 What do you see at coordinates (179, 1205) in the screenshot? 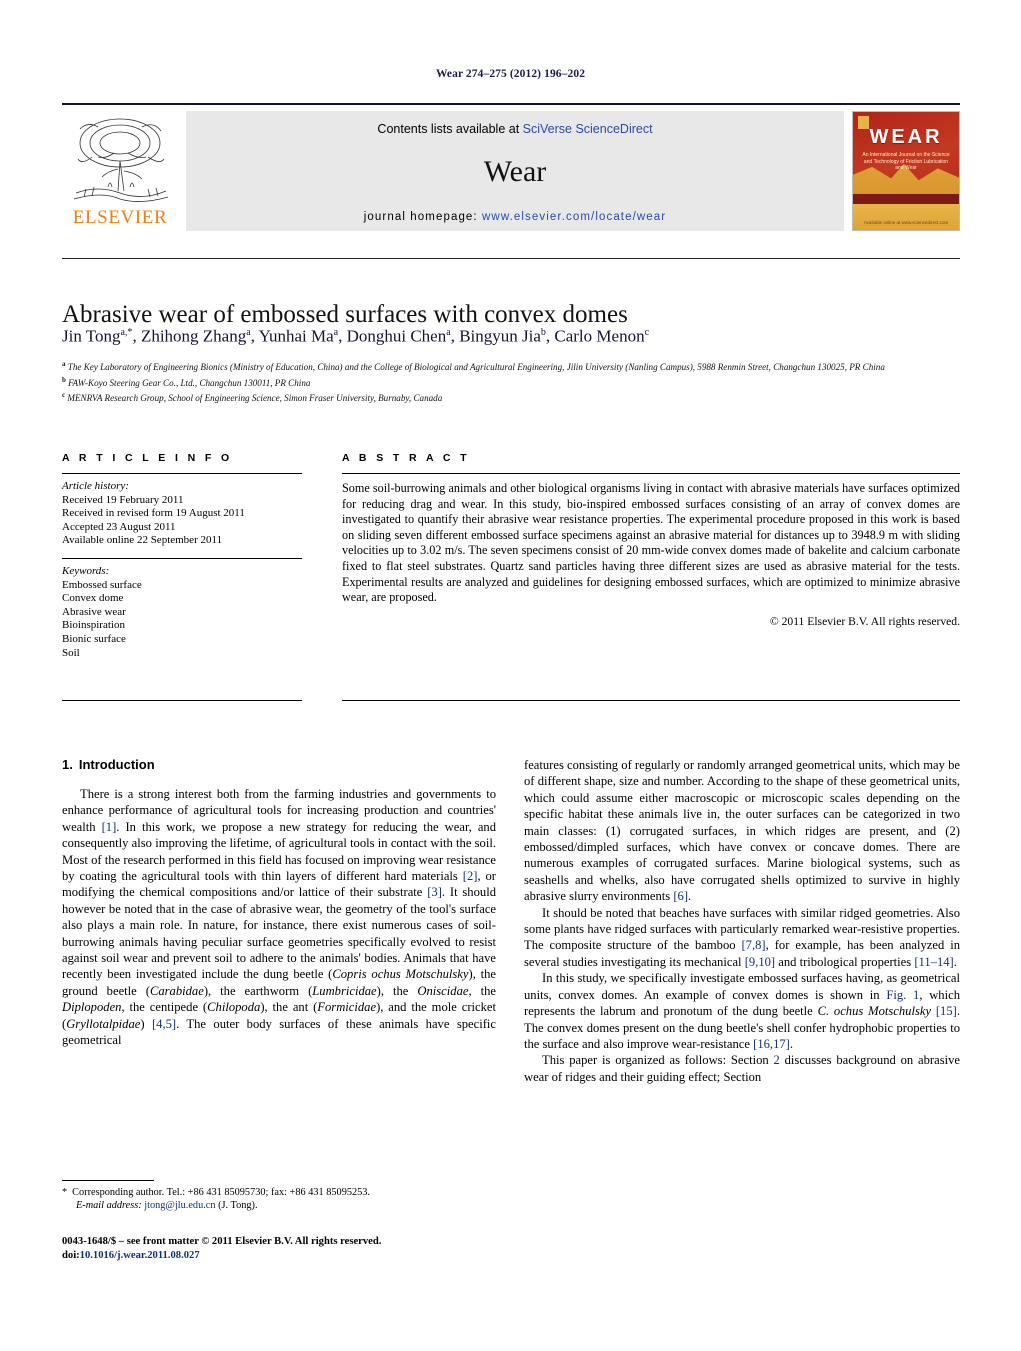
I see `email-link: jtong@jlu.edu.cn` at bounding box center [179, 1205].